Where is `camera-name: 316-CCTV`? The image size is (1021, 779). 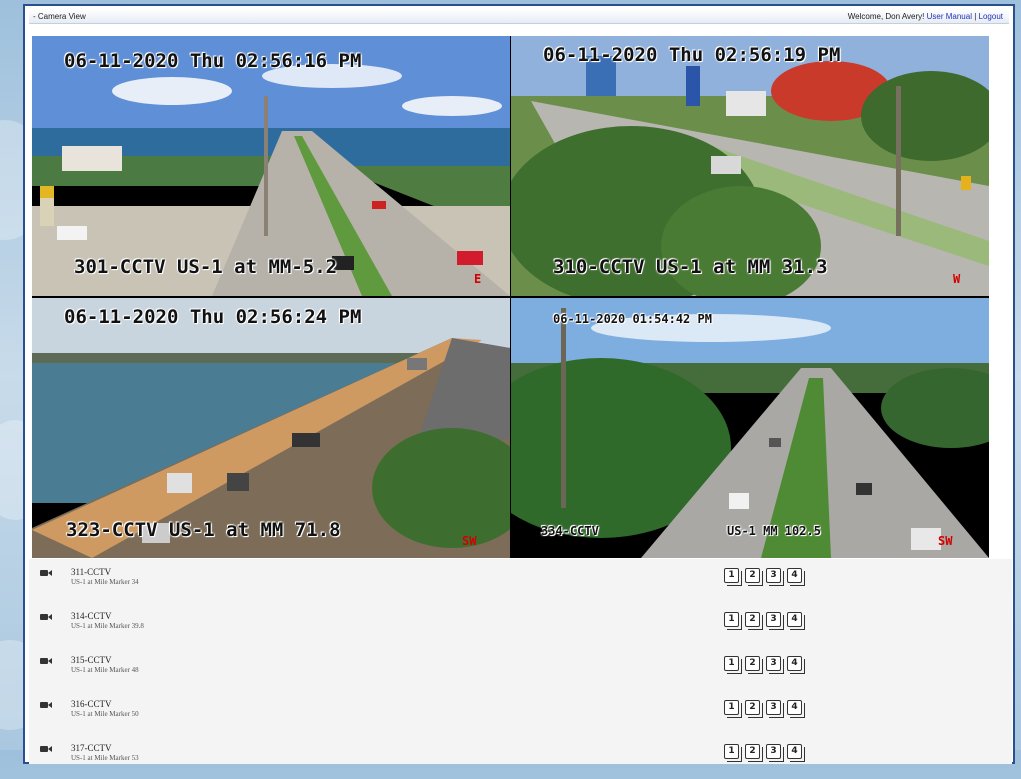
camera-name: 316-CCTV is located at coordinates (91, 704).